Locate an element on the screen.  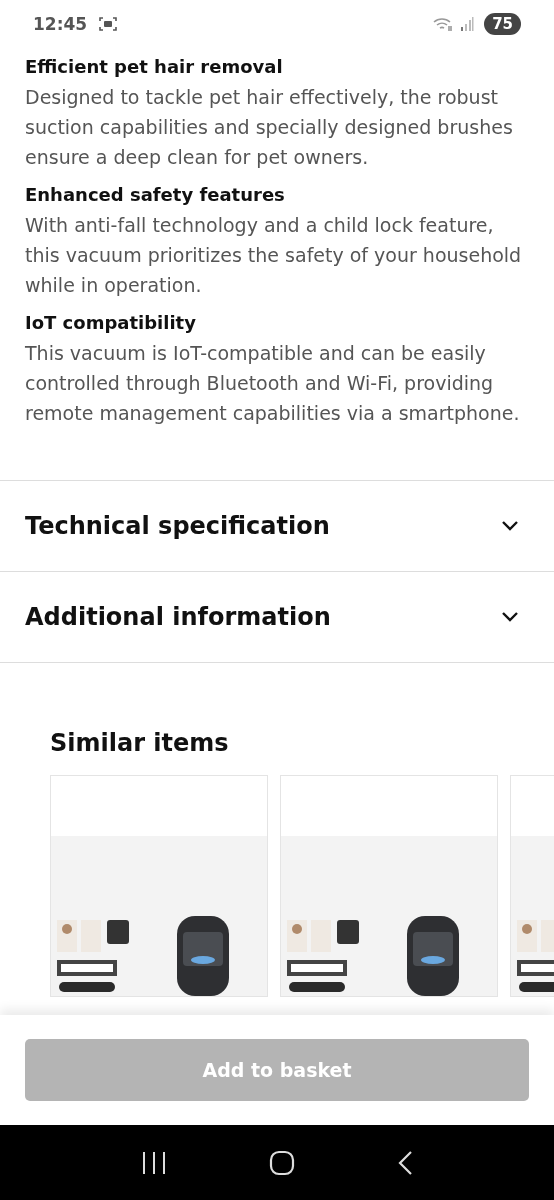
wifi-icon is located at coordinates (443, 24).